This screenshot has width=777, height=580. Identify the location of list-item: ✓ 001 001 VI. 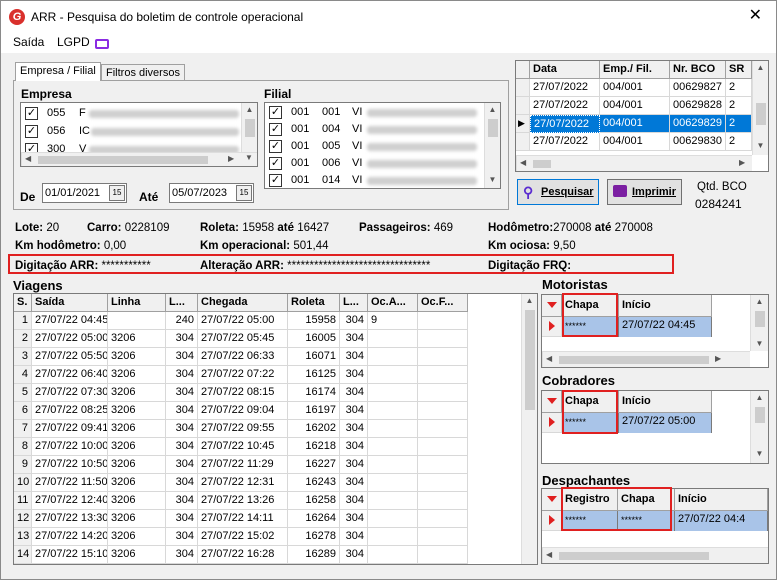
(375, 112).